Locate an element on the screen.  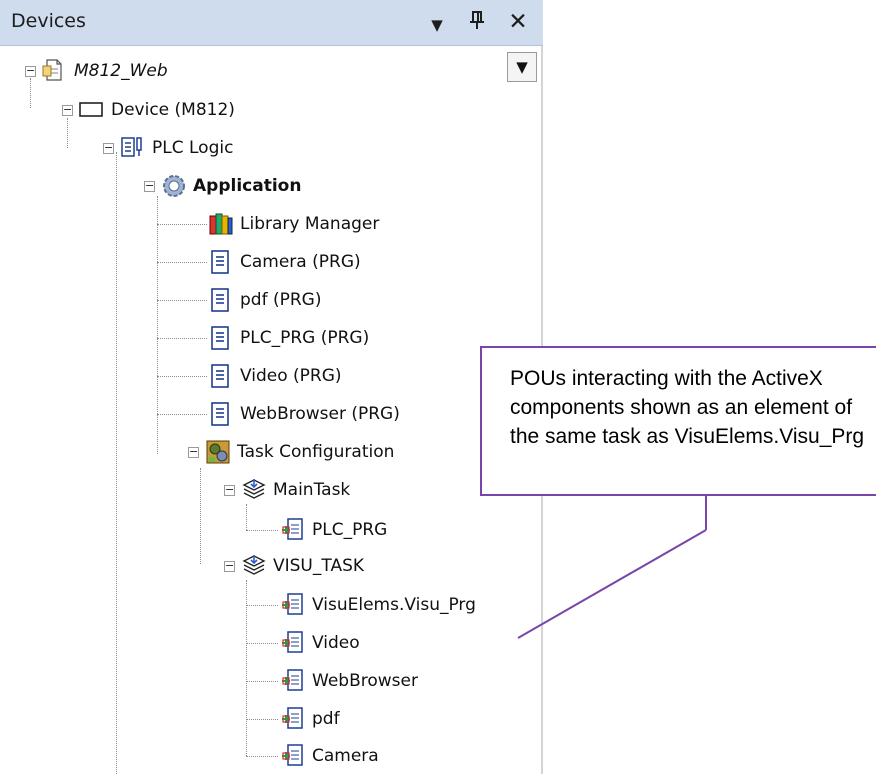
tree-node-label: VisuElems.Visu_Prg is located at coordinates (394, 605).